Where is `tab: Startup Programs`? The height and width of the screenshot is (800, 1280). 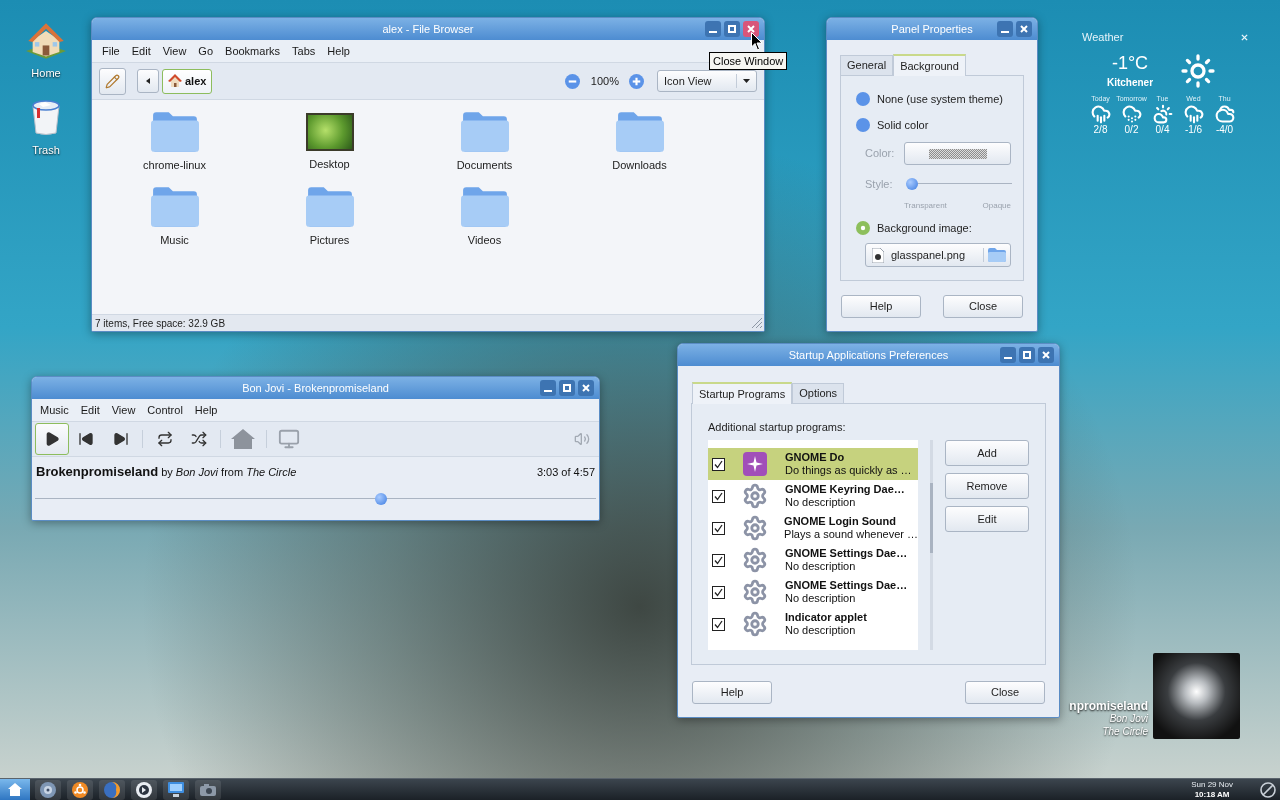
tab: Startup Programs is located at coordinates (742, 393).